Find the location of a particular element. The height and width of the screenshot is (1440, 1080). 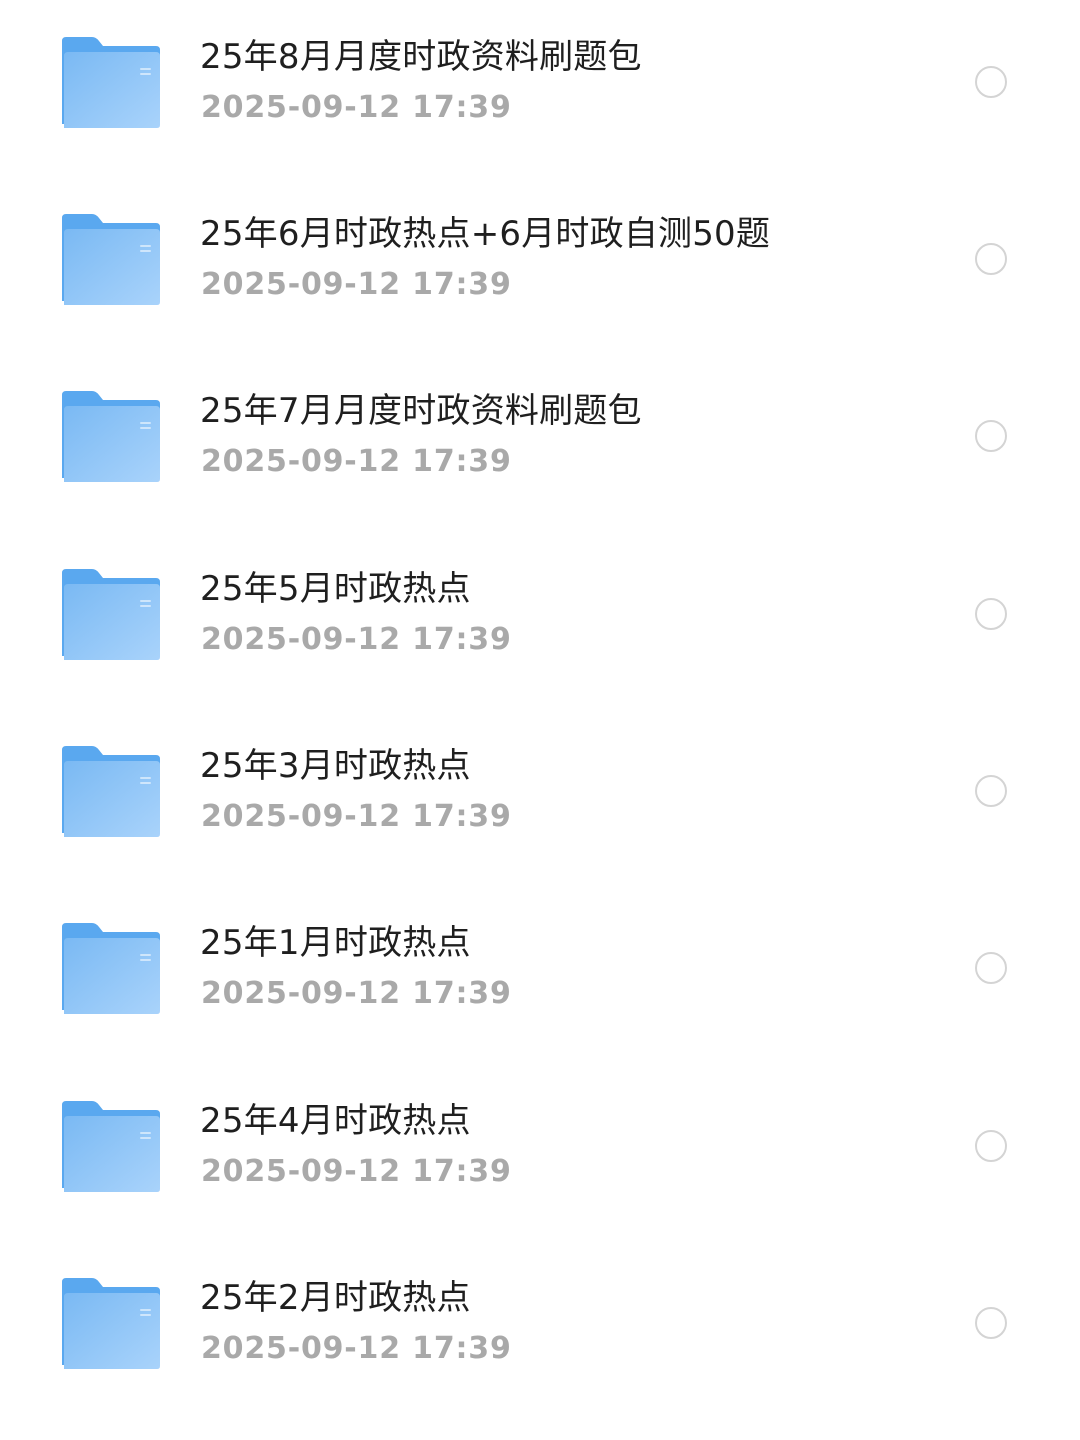

folder-name: 25年3月时政热点 is located at coordinates (335, 766).